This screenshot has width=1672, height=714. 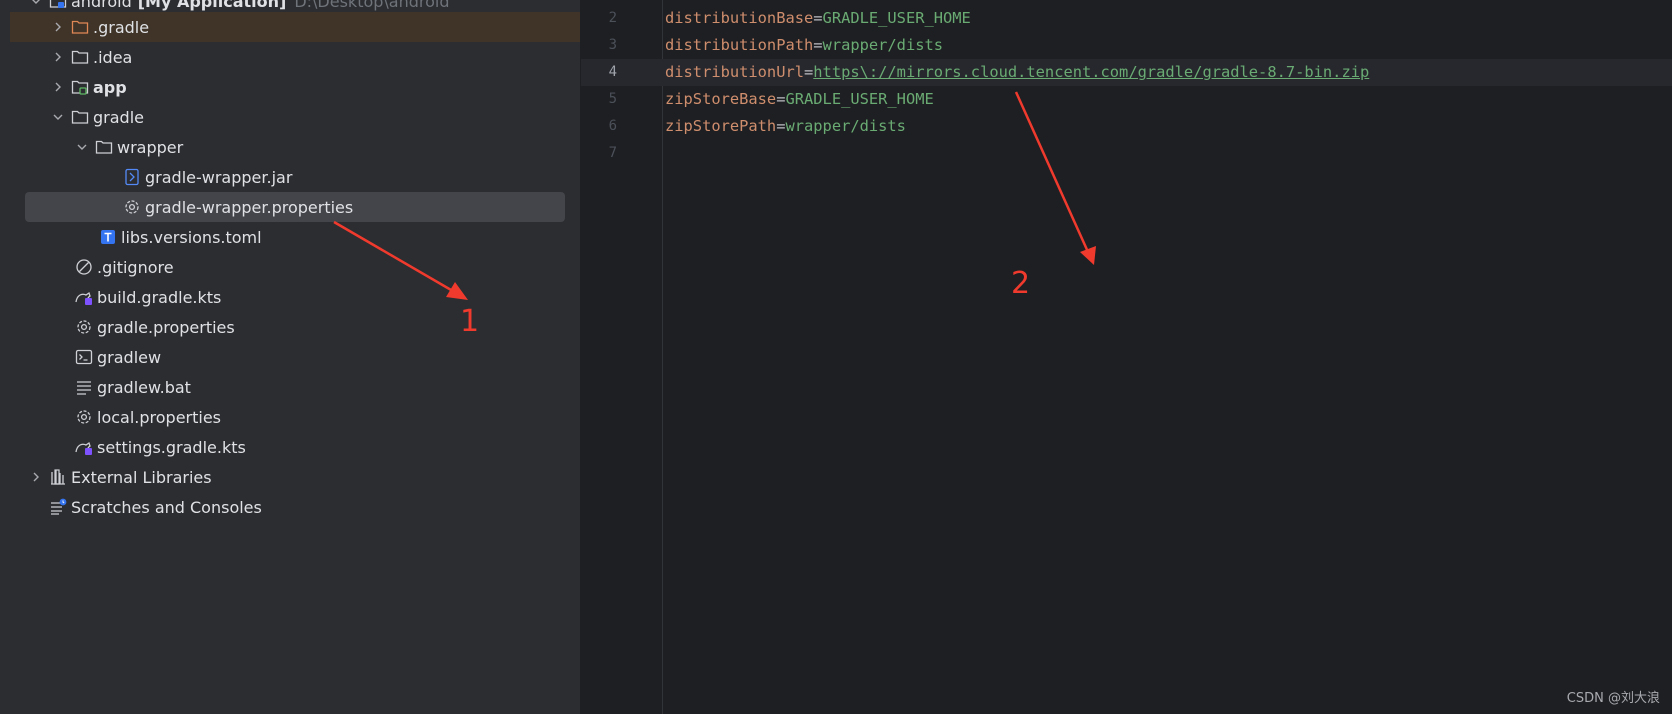 What do you see at coordinates (108, 237) in the screenshot?
I see `toml-icon` at bounding box center [108, 237].